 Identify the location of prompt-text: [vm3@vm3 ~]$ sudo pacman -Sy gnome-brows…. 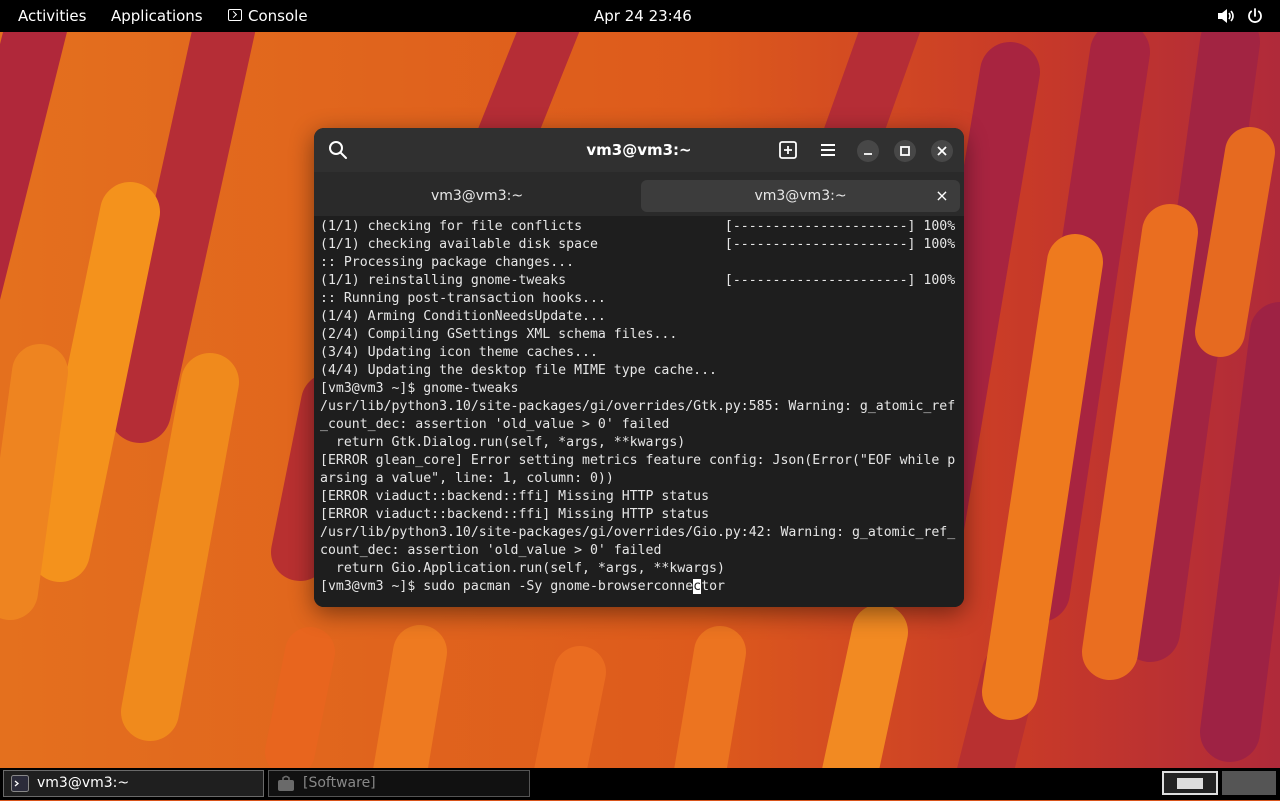
(507, 586).